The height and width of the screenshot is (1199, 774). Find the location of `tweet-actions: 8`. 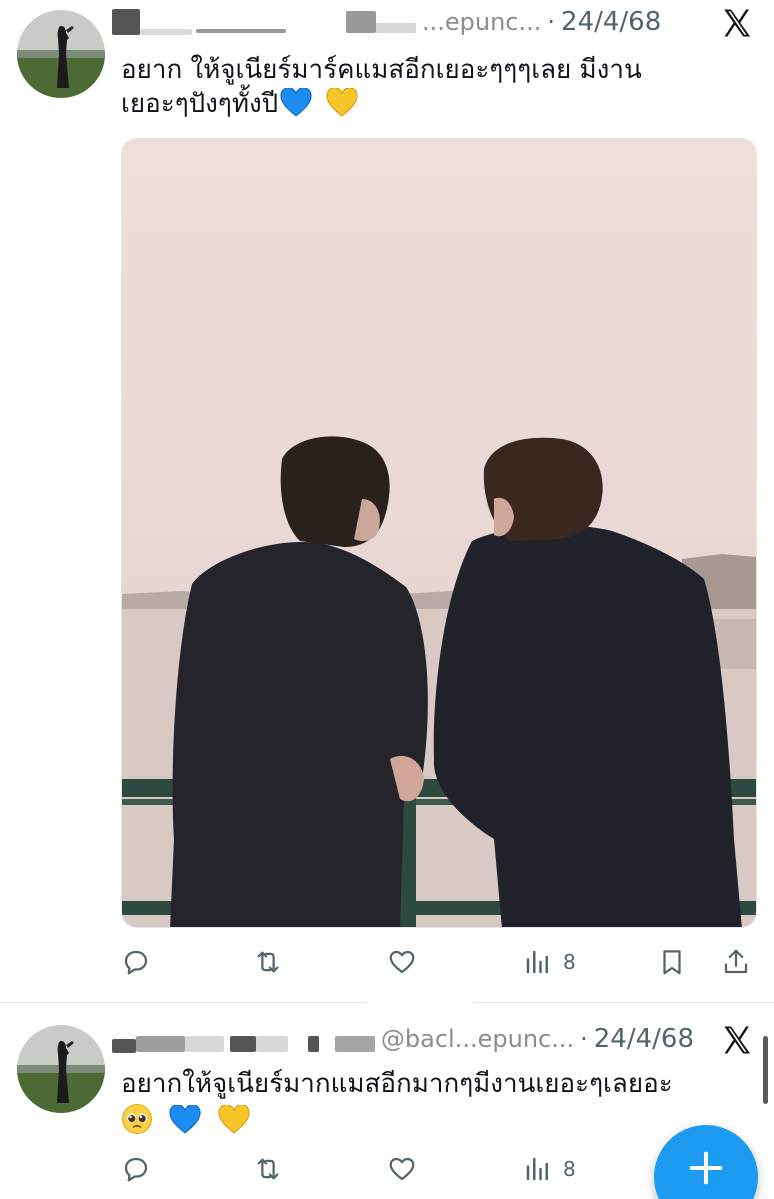

tweet-actions: 8 is located at coordinates (439, 962).